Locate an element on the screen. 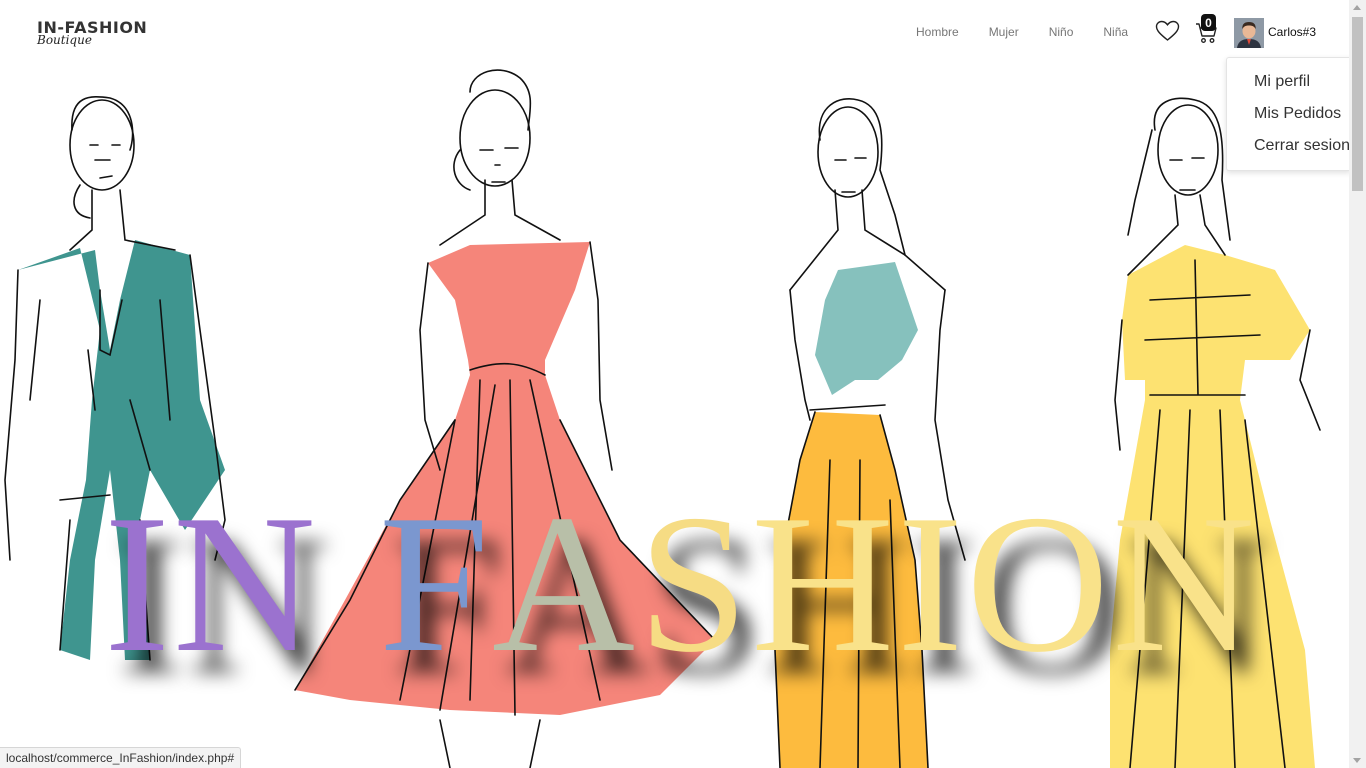 This screenshot has width=1366, height=768. hero-letter: F is located at coordinates (435, 583).